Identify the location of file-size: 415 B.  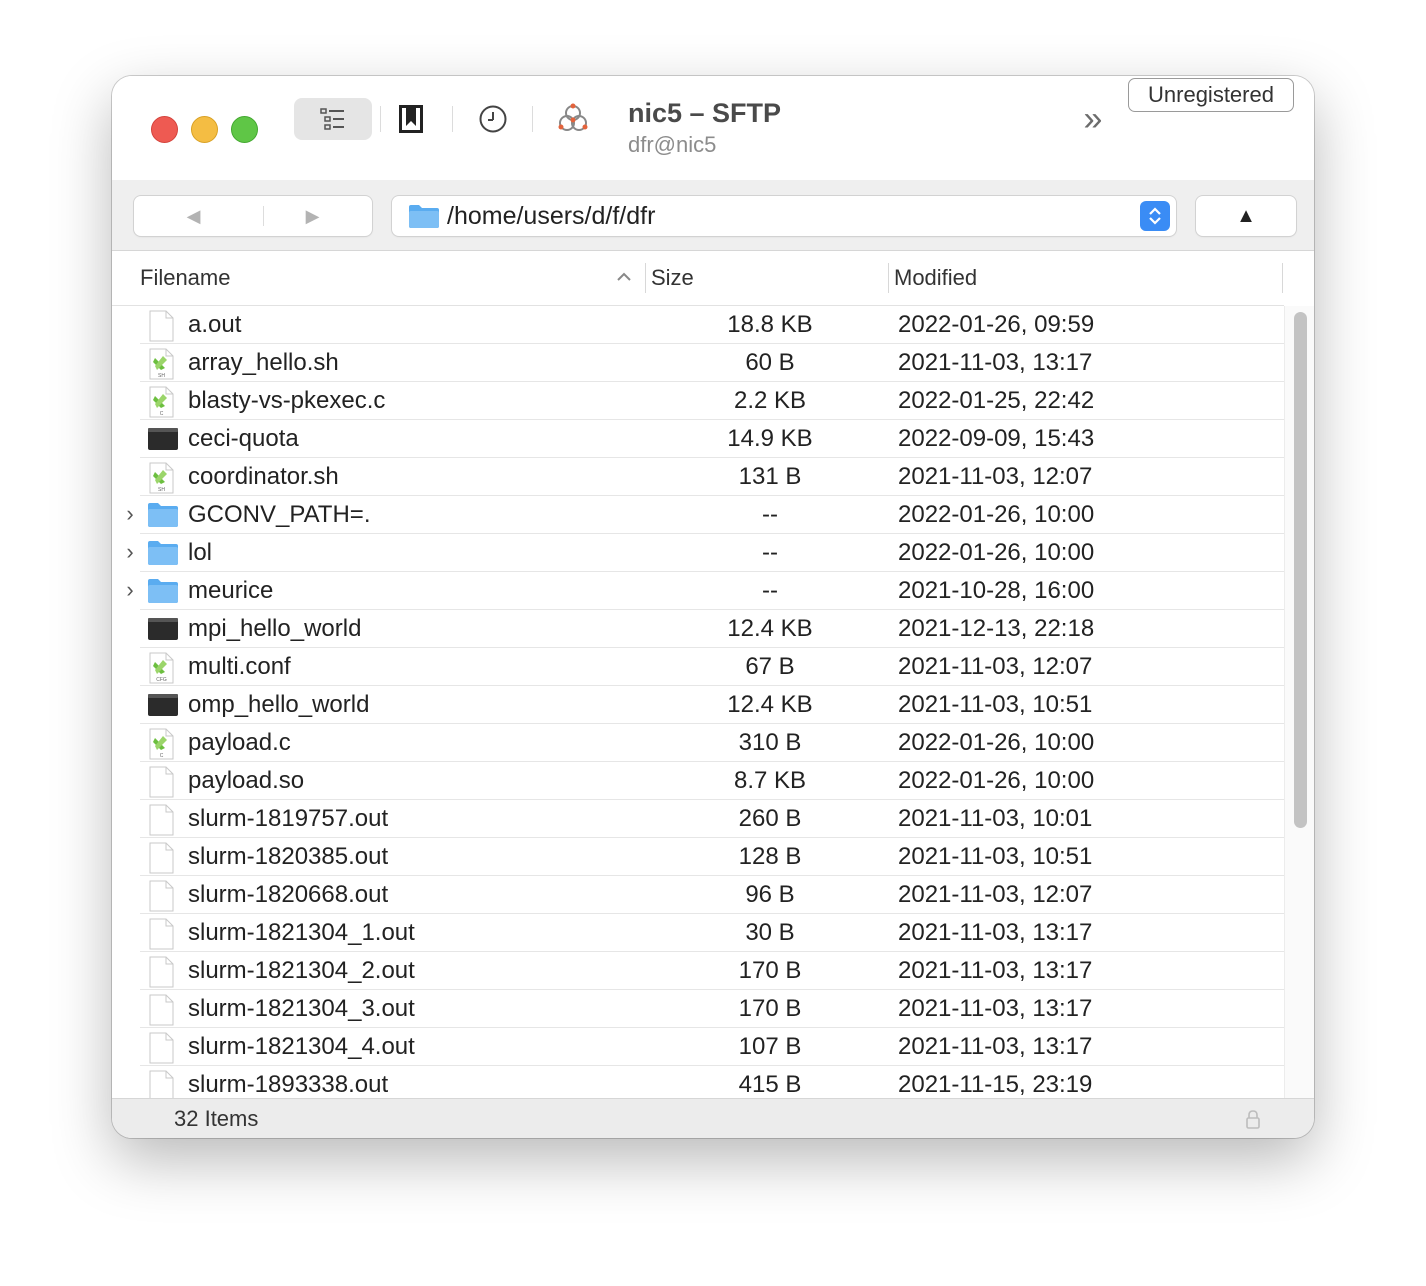
(770, 1084).